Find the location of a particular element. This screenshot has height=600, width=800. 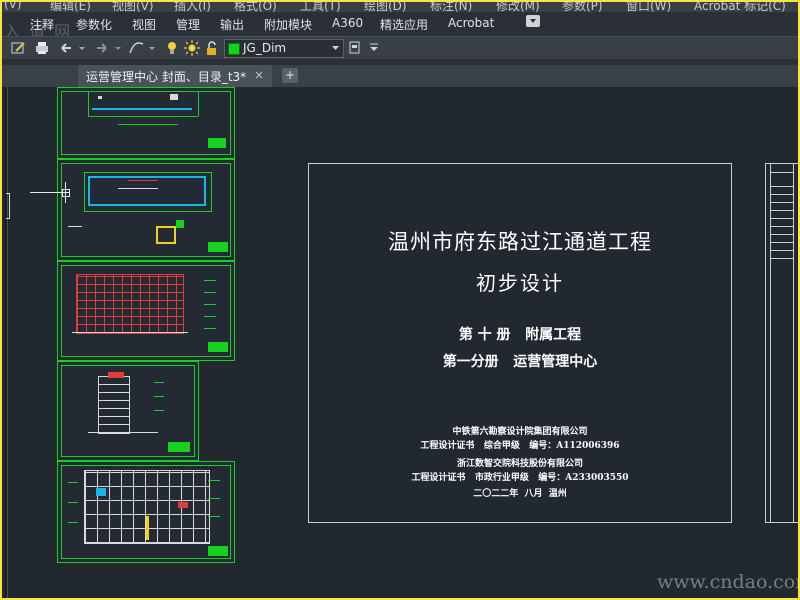

certificate-1: 工程设计证书 综合甲级 编号：A112006396 is located at coordinates (520, 446).